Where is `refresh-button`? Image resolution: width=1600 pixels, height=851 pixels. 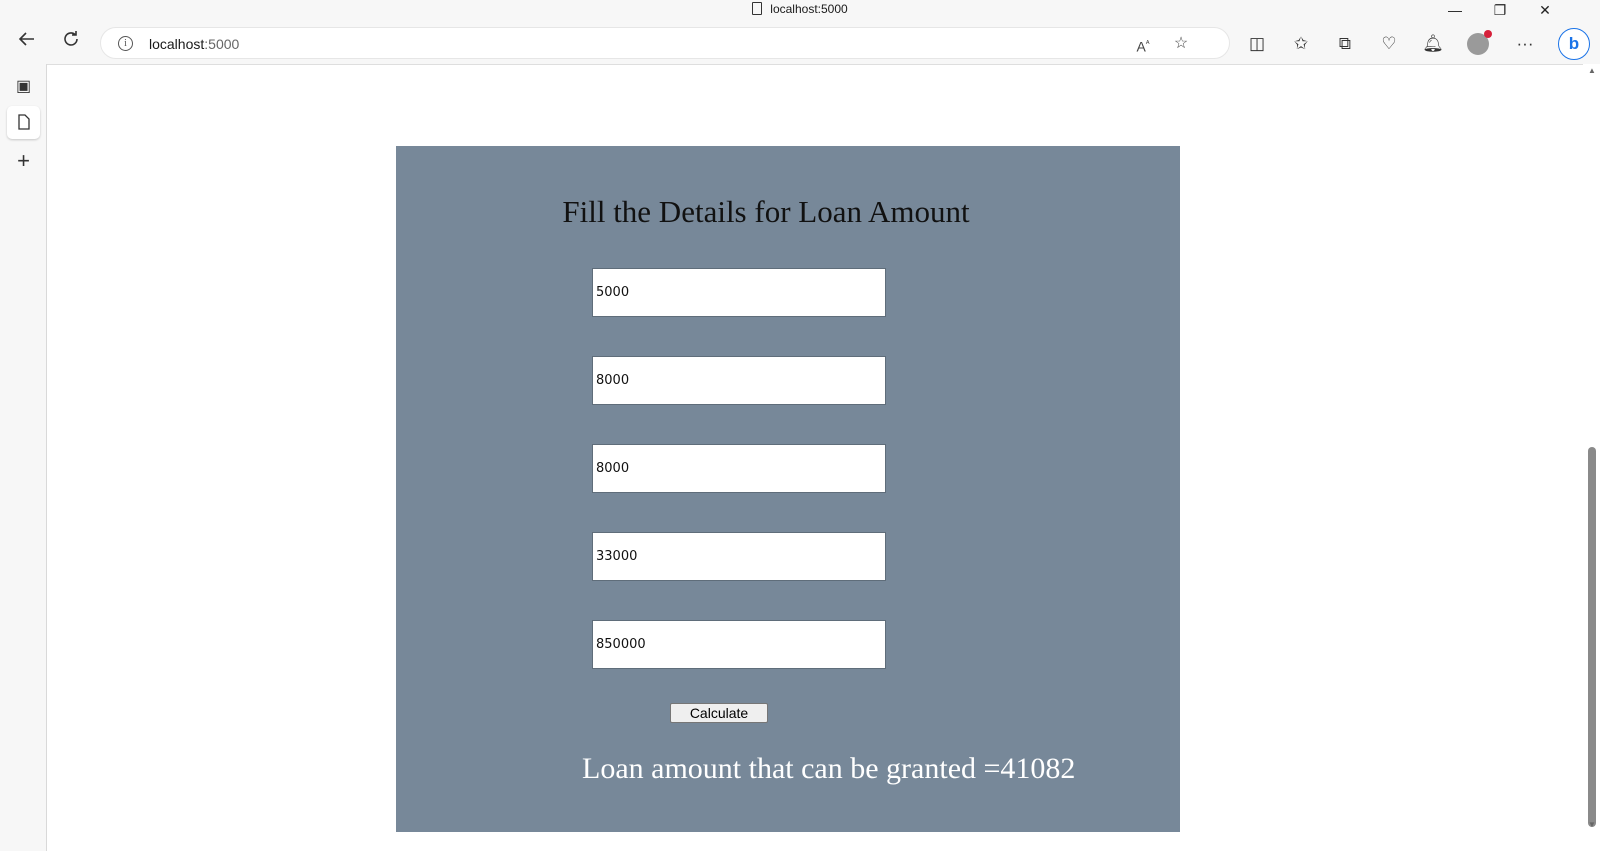
refresh-button is located at coordinates (71, 43).